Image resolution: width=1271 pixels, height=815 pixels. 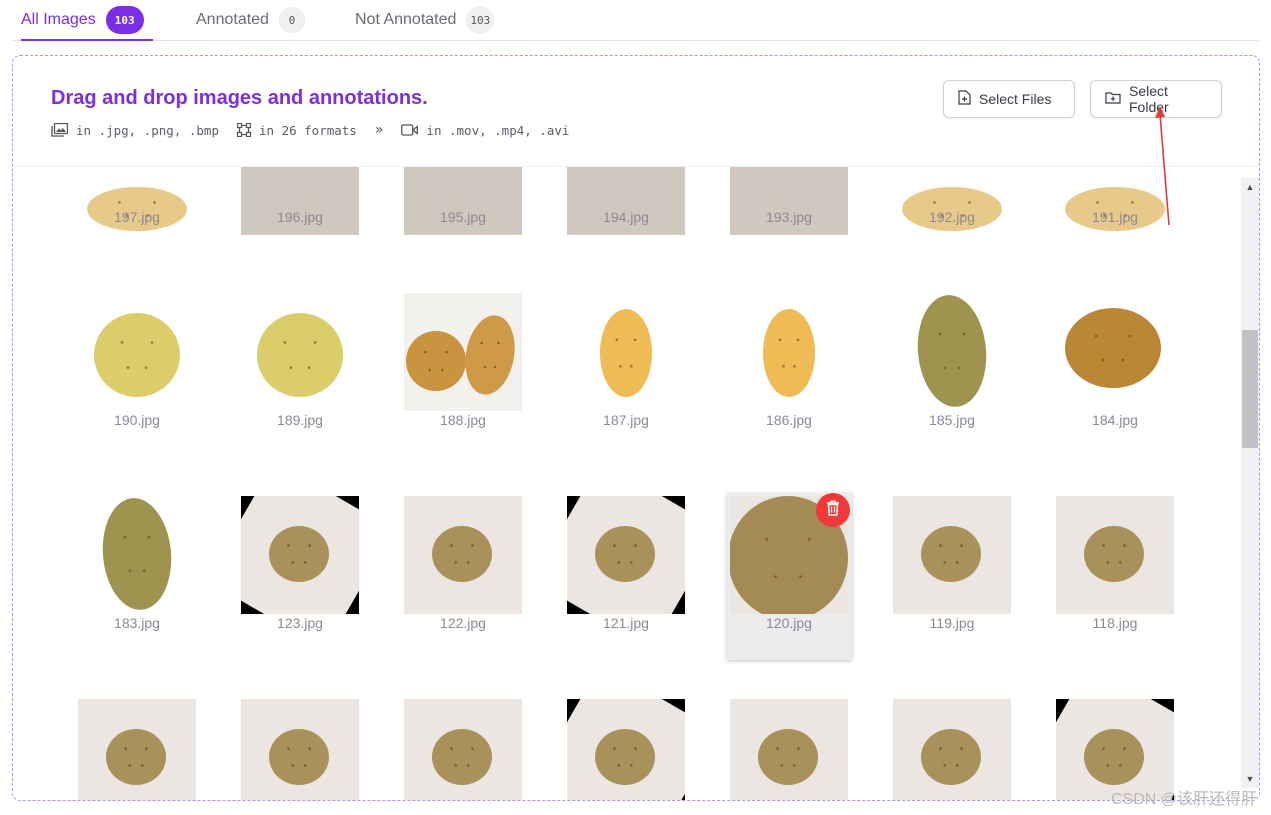 I want to click on scroll-thumb, so click(x=1250, y=389).